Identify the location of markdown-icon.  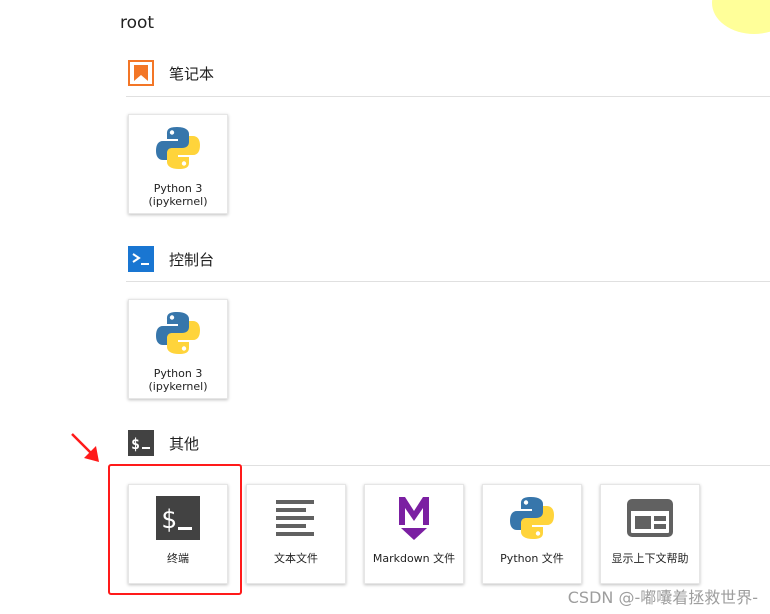
(414, 518).